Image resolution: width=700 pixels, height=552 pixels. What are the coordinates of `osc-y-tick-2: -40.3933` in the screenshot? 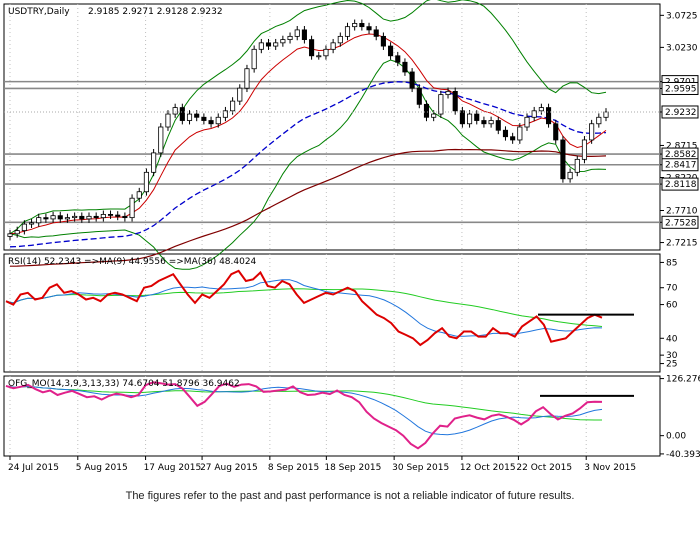 It's located at (683, 455).